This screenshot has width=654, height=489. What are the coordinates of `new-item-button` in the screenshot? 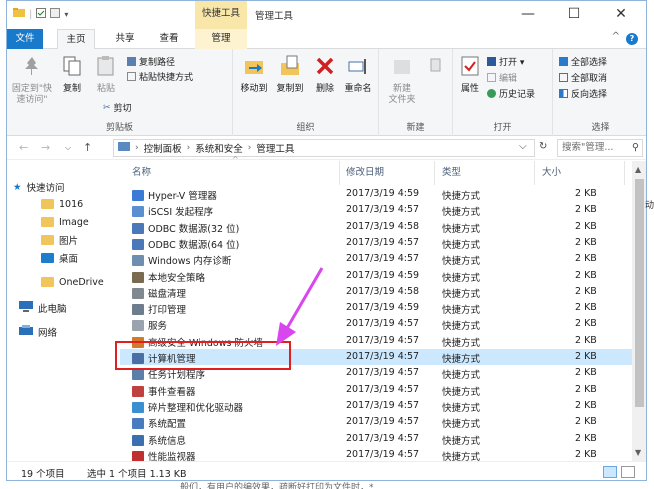 It's located at (436, 68).